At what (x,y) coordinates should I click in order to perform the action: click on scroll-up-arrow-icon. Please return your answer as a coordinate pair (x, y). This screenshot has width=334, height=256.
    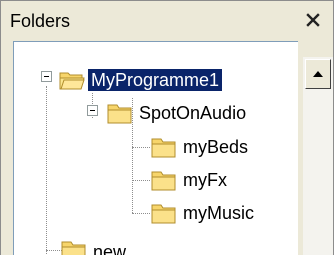
    Looking at the image, I should click on (318, 74).